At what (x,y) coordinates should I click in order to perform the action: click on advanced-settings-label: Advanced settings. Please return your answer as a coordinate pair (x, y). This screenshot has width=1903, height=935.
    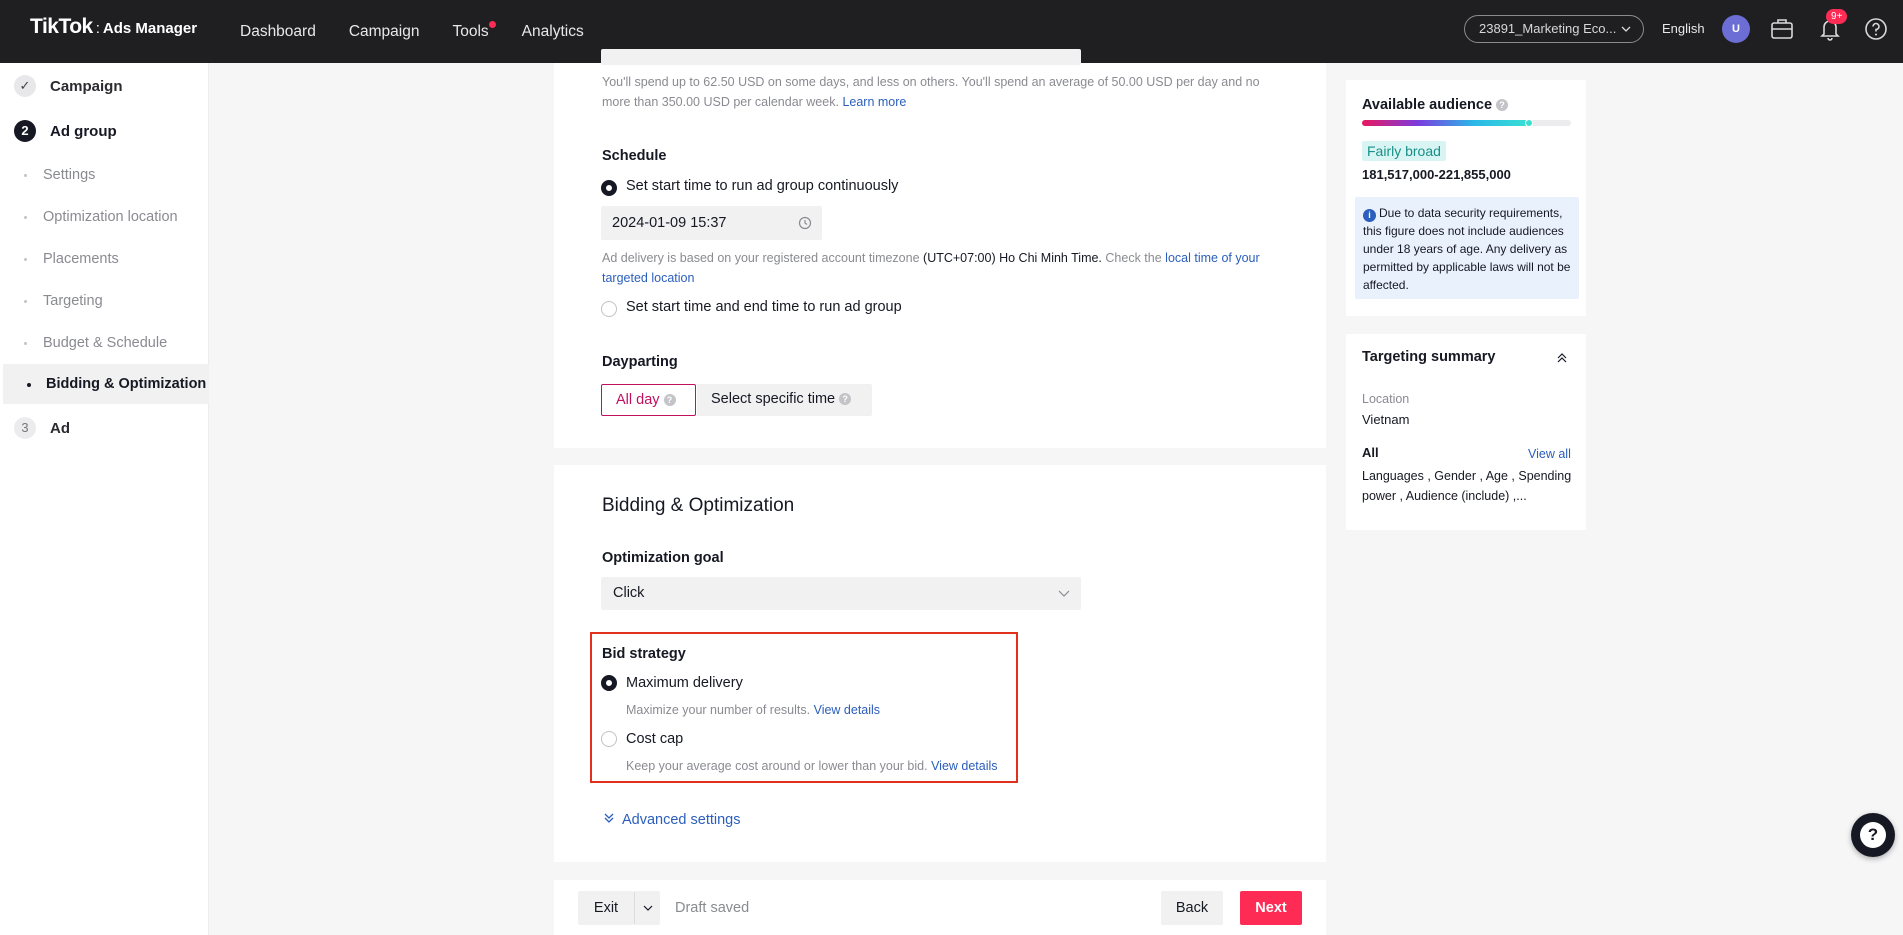
    Looking at the image, I should click on (681, 819).